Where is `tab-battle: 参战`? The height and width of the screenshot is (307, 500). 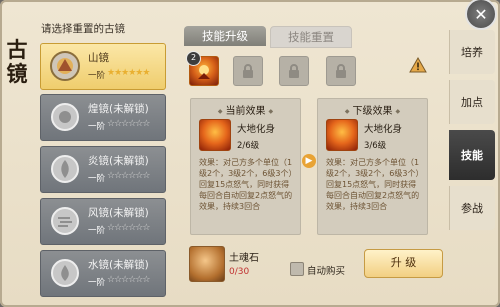
tab-battle: 参战 is located at coordinates (472, 208).